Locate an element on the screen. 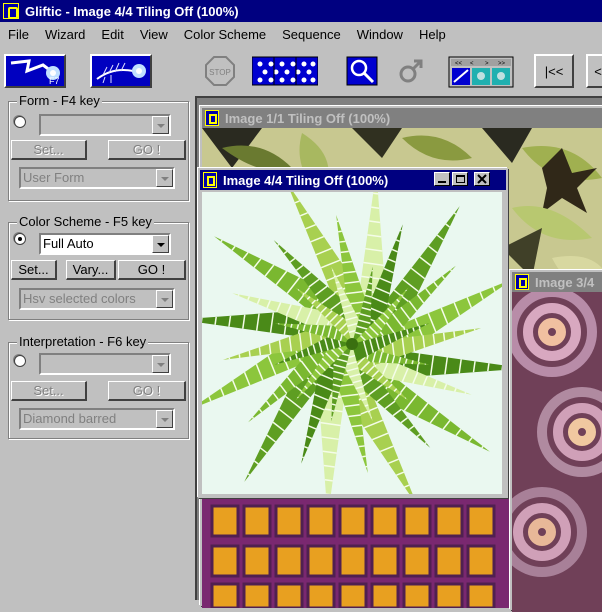 This screenshot has height=612, width=602. app-title-bar: Gliftic - Image 4/4 Tiling Off (100%) is located at coordinates (301, 11).